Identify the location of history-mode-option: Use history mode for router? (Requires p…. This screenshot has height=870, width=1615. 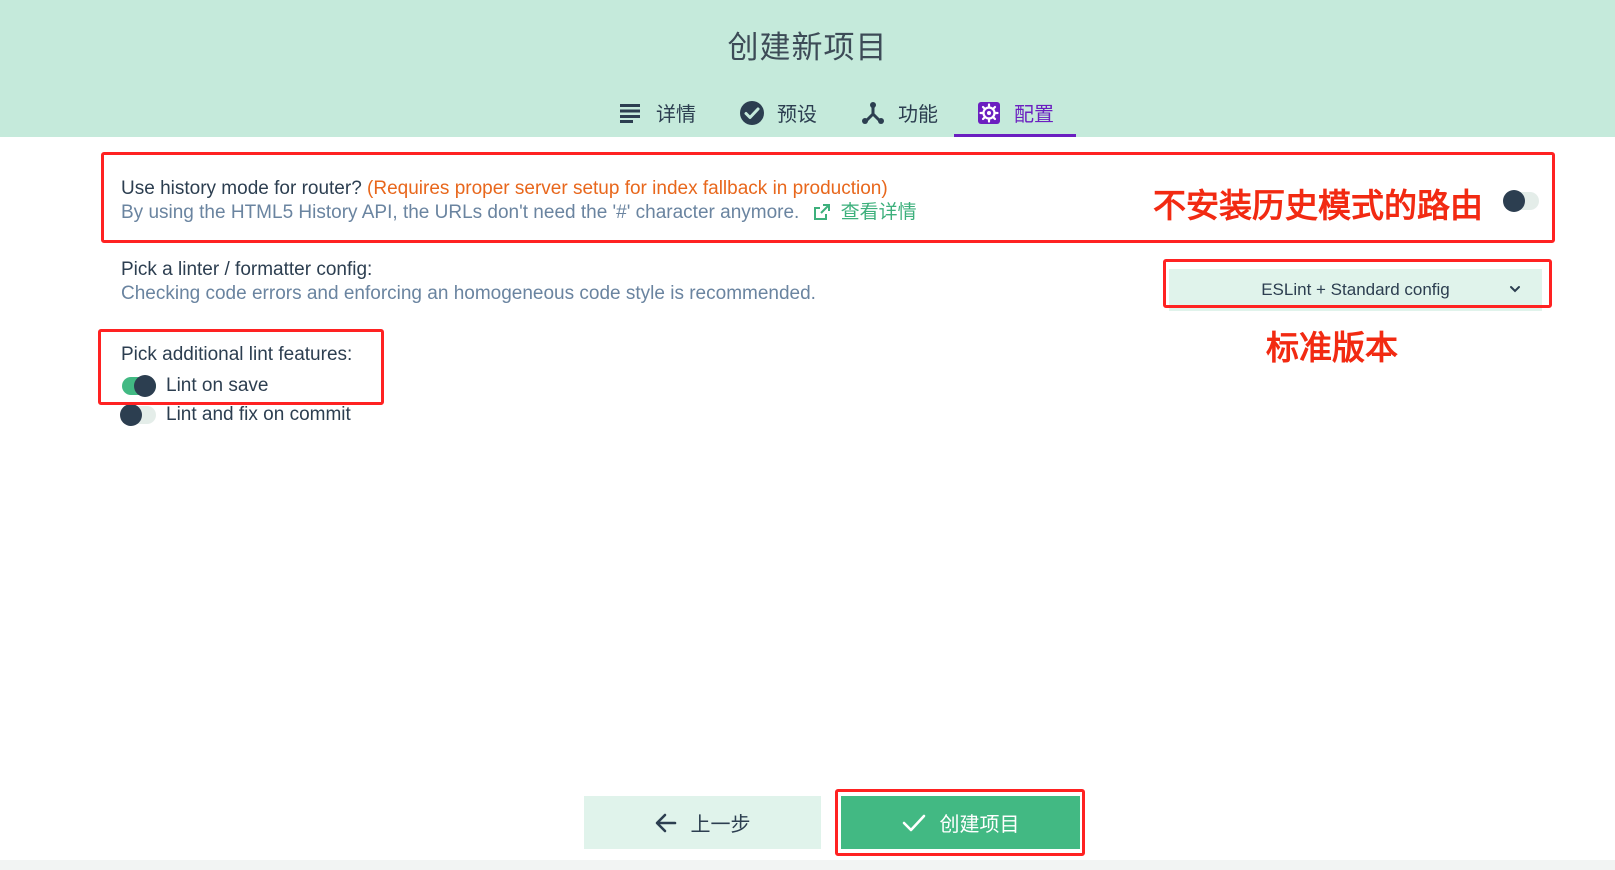
(519, 202).